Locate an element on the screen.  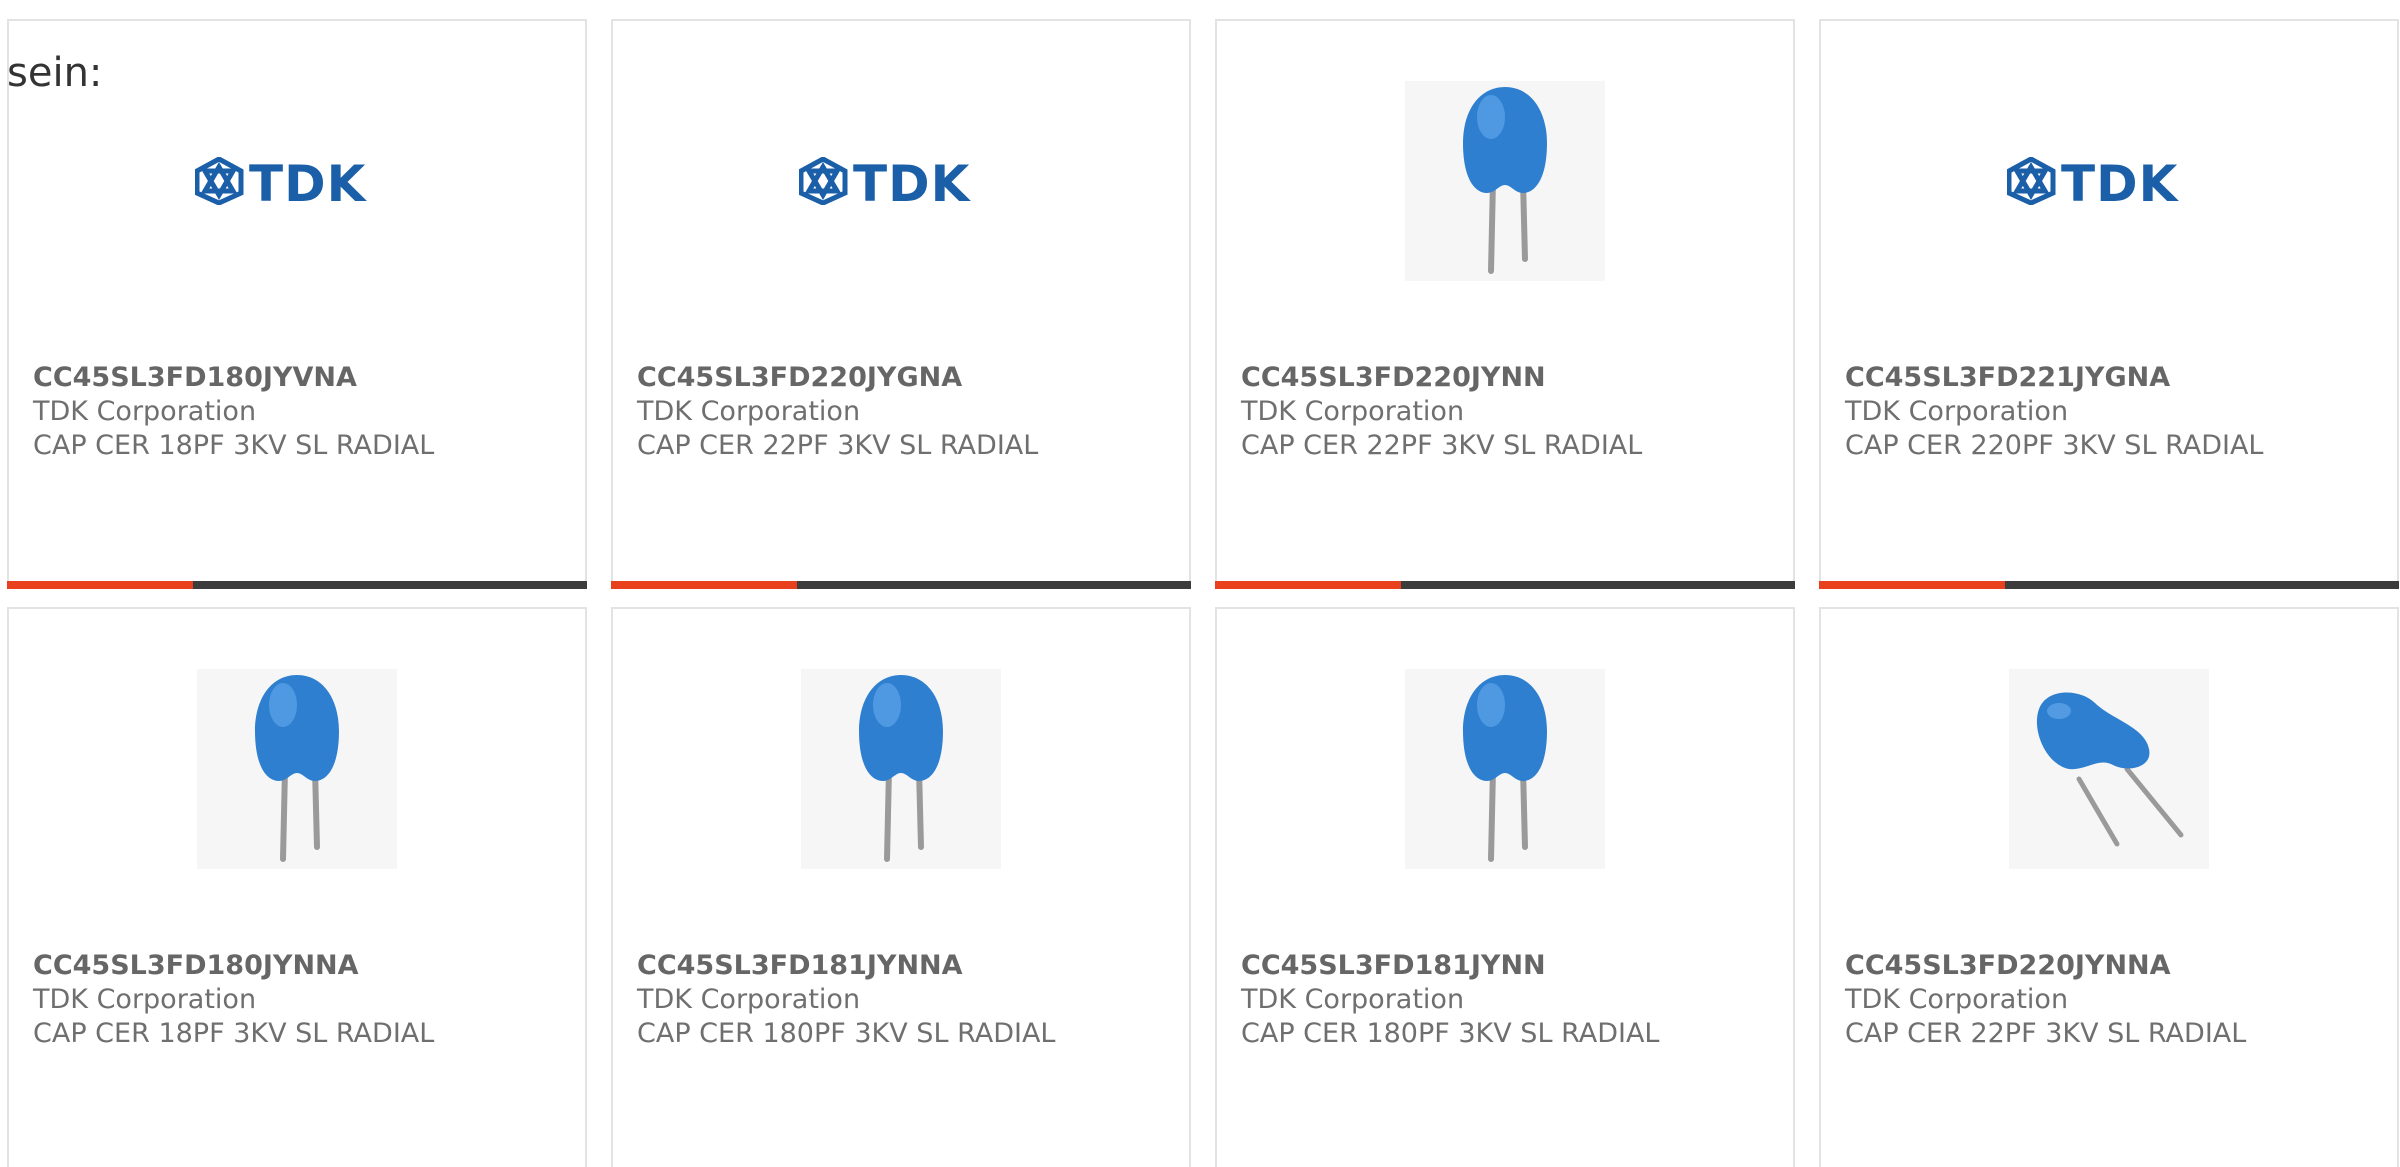
overlay-text: sein: is located at coordinates (55, 73).